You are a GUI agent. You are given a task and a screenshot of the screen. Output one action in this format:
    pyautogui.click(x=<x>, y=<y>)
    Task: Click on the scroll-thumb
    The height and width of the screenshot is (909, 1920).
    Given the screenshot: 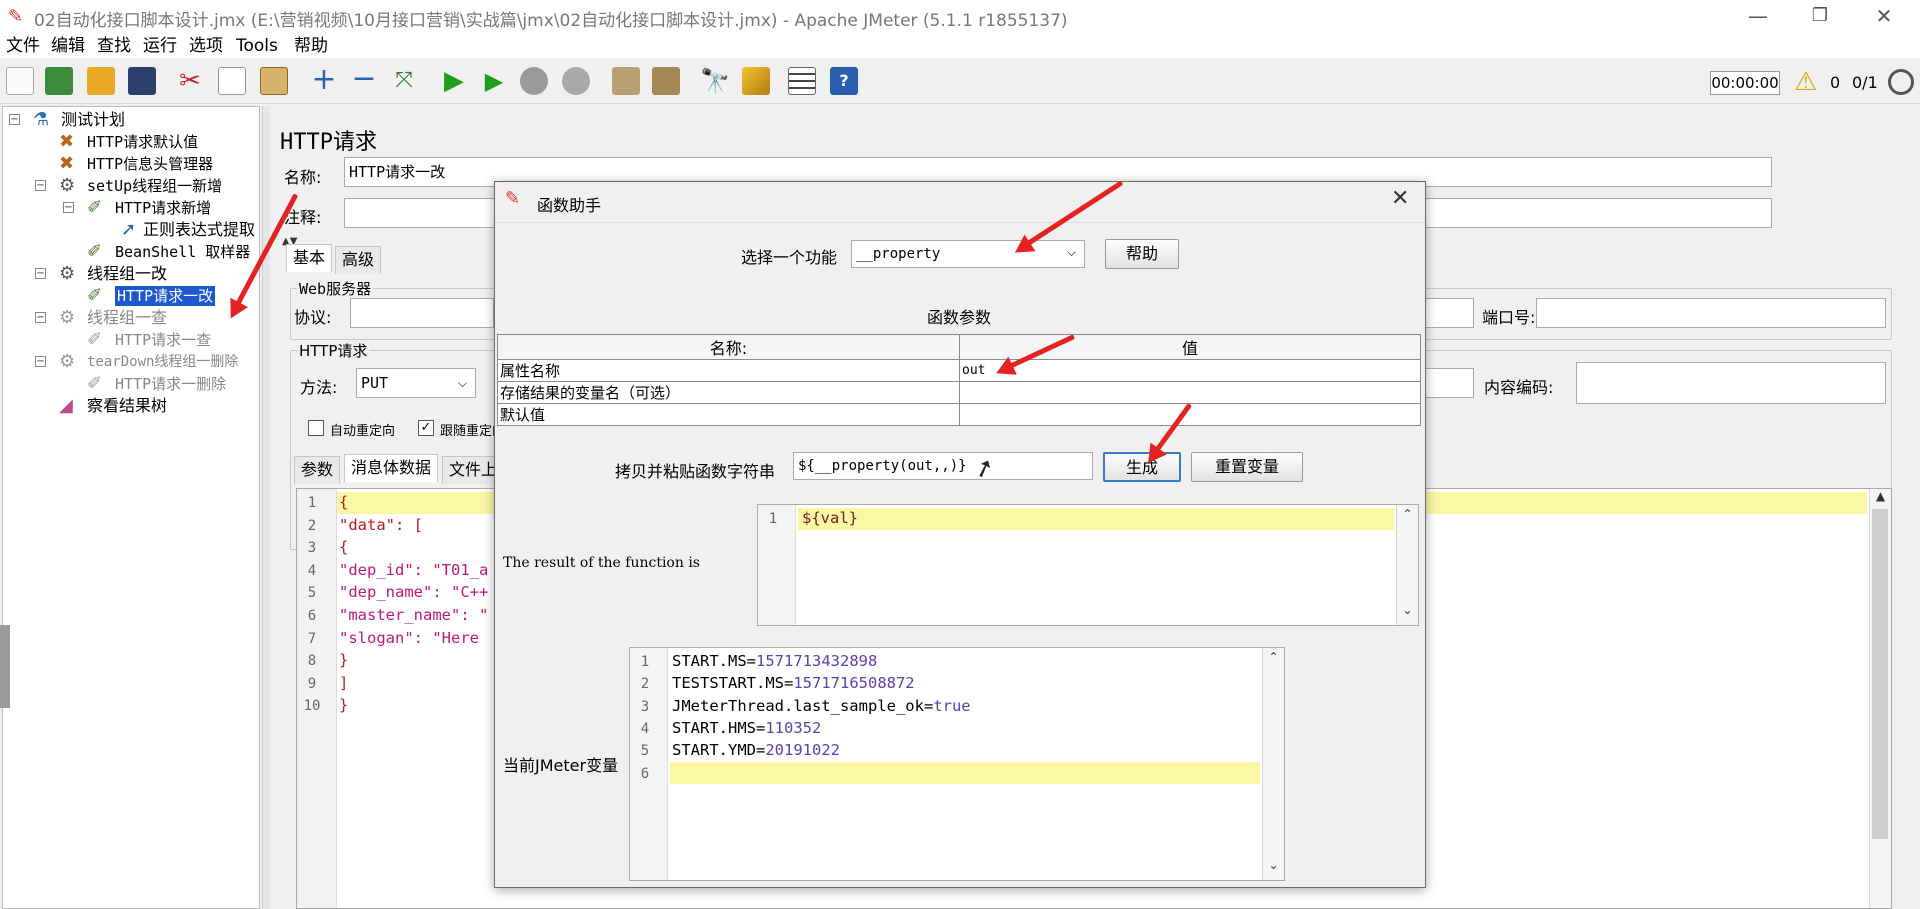 What is the action you would take?
    pyautogui.click(x=1880, y=674)
    